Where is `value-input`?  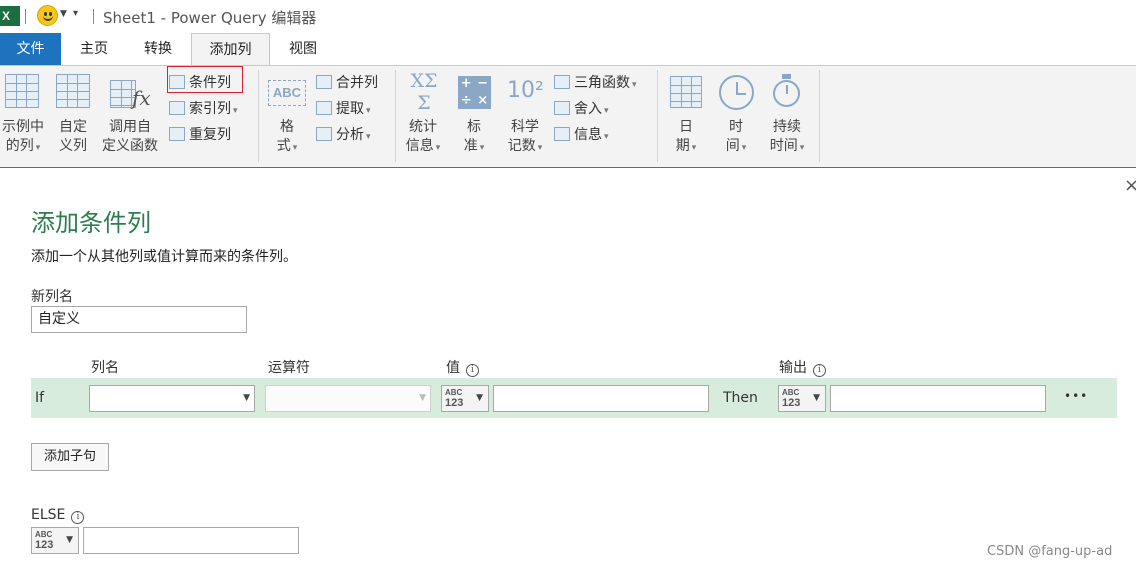
value-input is located at coordinates (601, 398).